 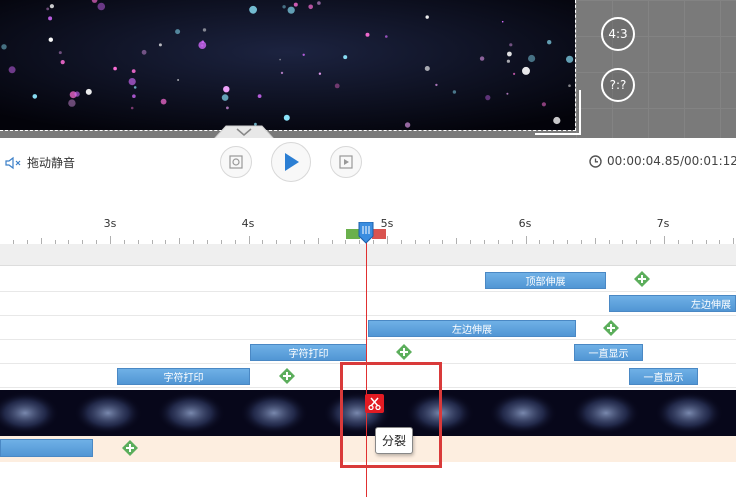 What do you see at coordinates (525, 223) in the screenshot?
I see `ruler-label: 6s` at bounding box center [525, 223].